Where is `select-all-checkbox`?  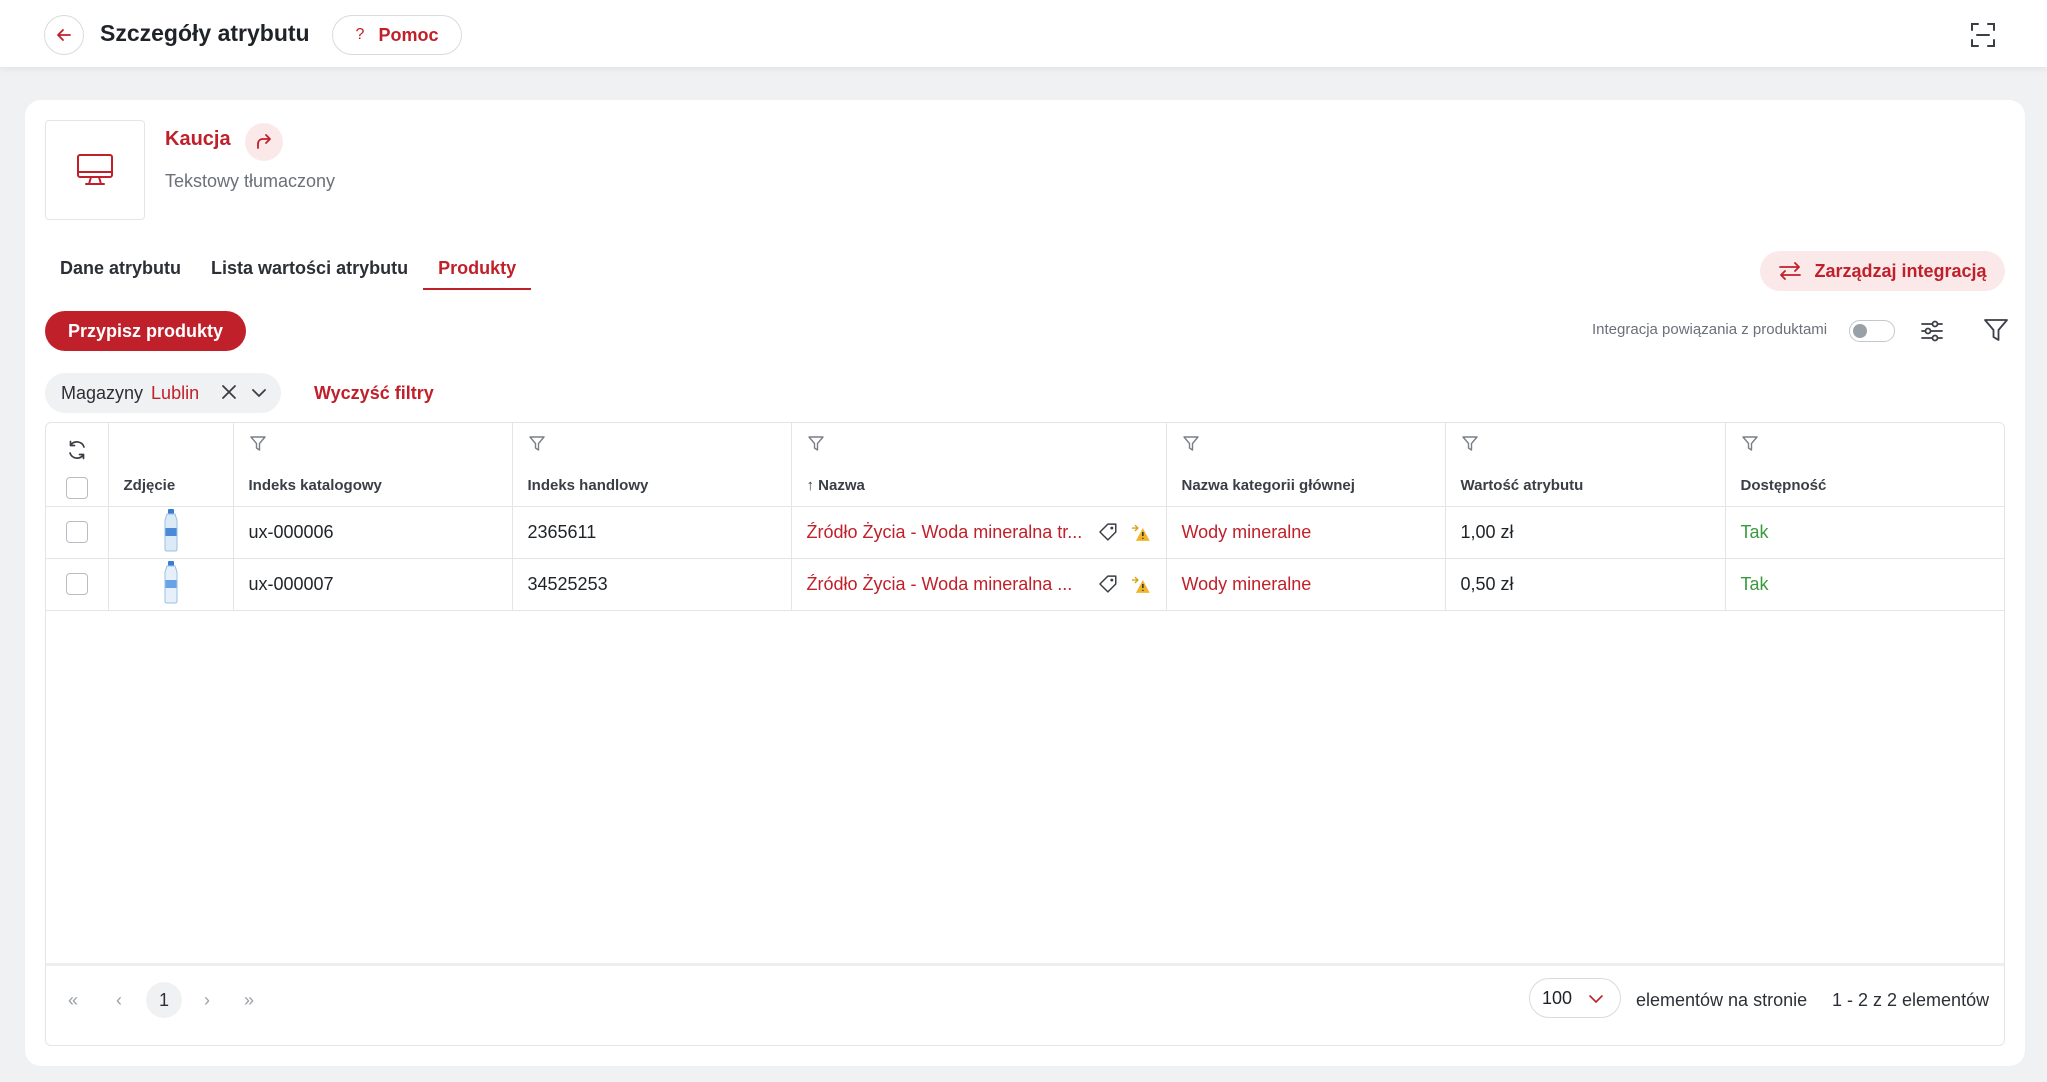 select-all-checkbox is located at coordinates (77, 487).